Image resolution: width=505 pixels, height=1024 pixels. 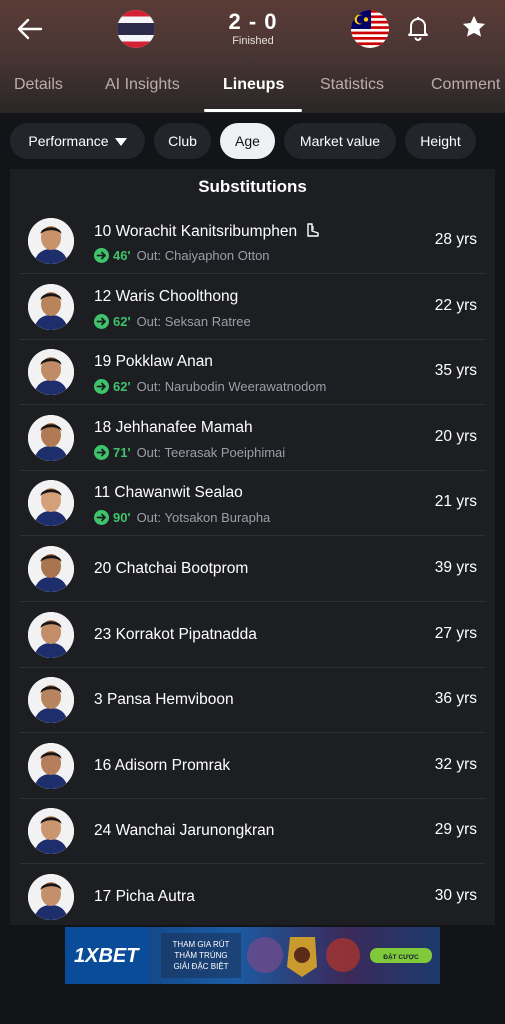 What do you see at coordinates (253, 110) in the screenshot?
I see `active-tab-indicator` at bounding box center [253, 110].